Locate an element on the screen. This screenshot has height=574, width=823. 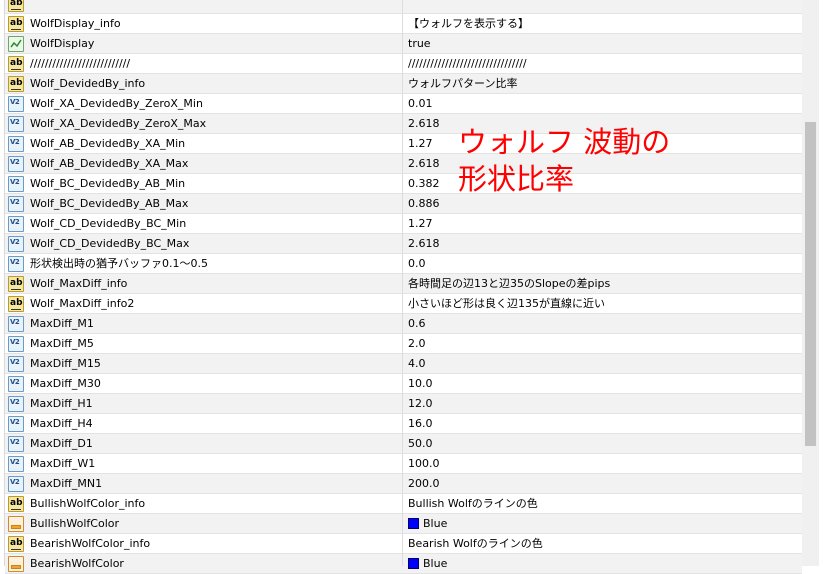
parameter-row: BullishWolfColor Blue is located at coordinates (403, 524).